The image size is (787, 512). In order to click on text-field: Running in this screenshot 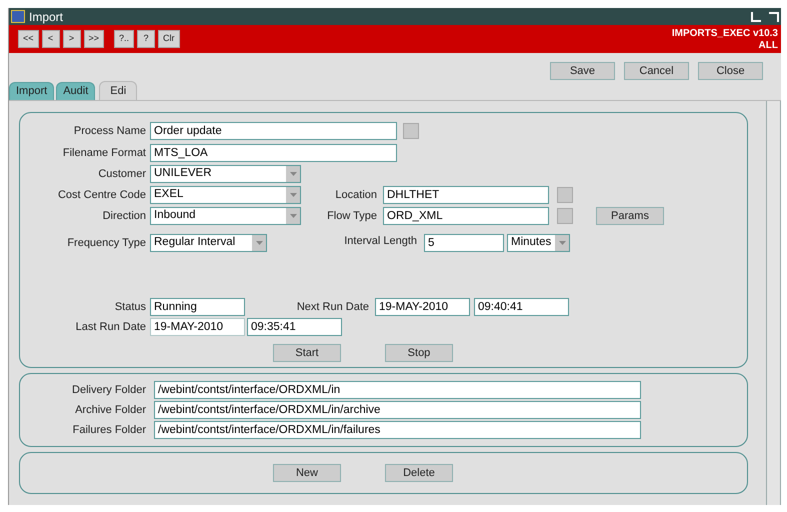, I will do `click(197, 307)`.